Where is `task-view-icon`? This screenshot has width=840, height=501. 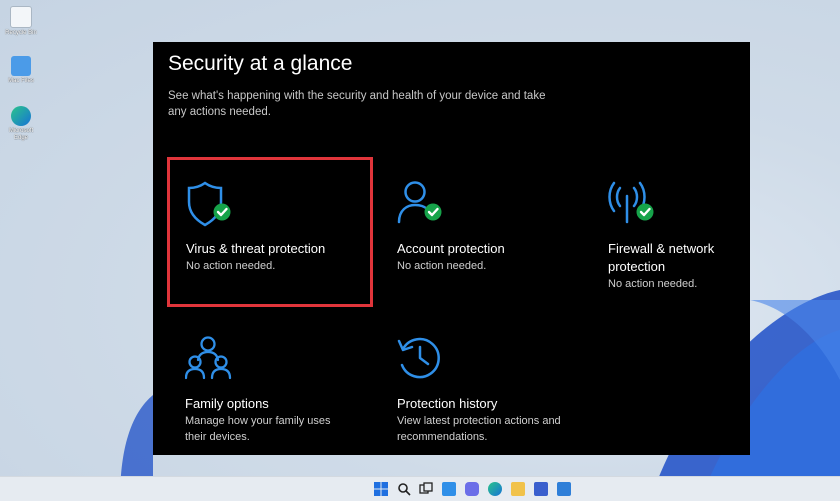
task-view-icon is located at coordinates (426, 489).